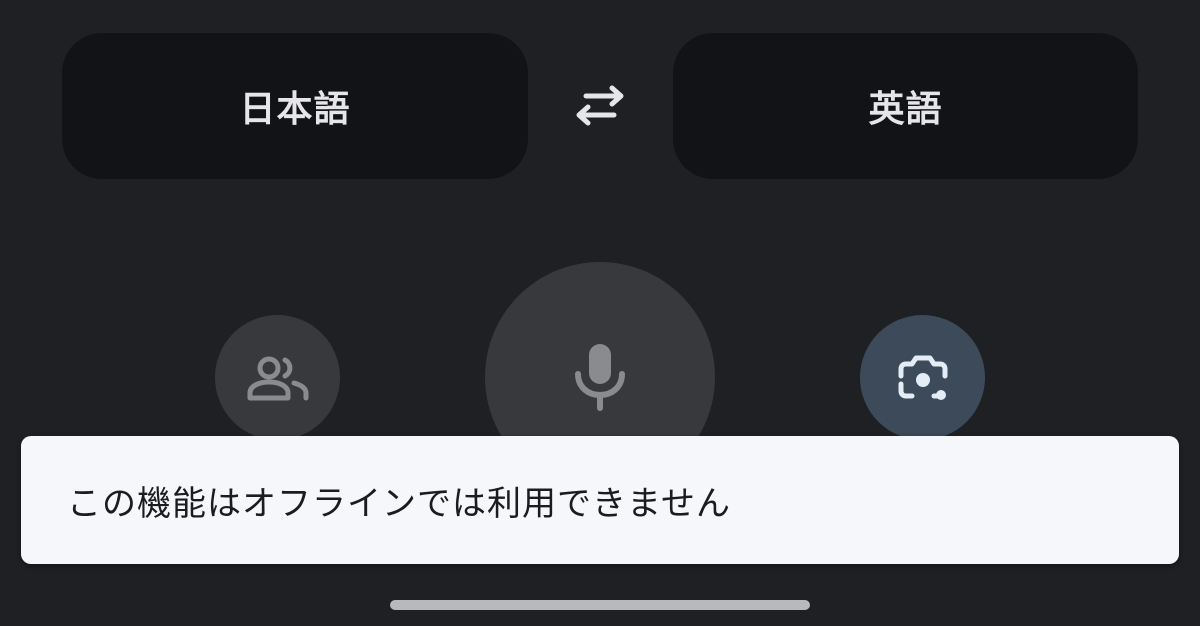  What do you see at coordinates (295, 109) in the screenshot?
I see `source-language-label: 日本語` at bounding box center [295, 109].